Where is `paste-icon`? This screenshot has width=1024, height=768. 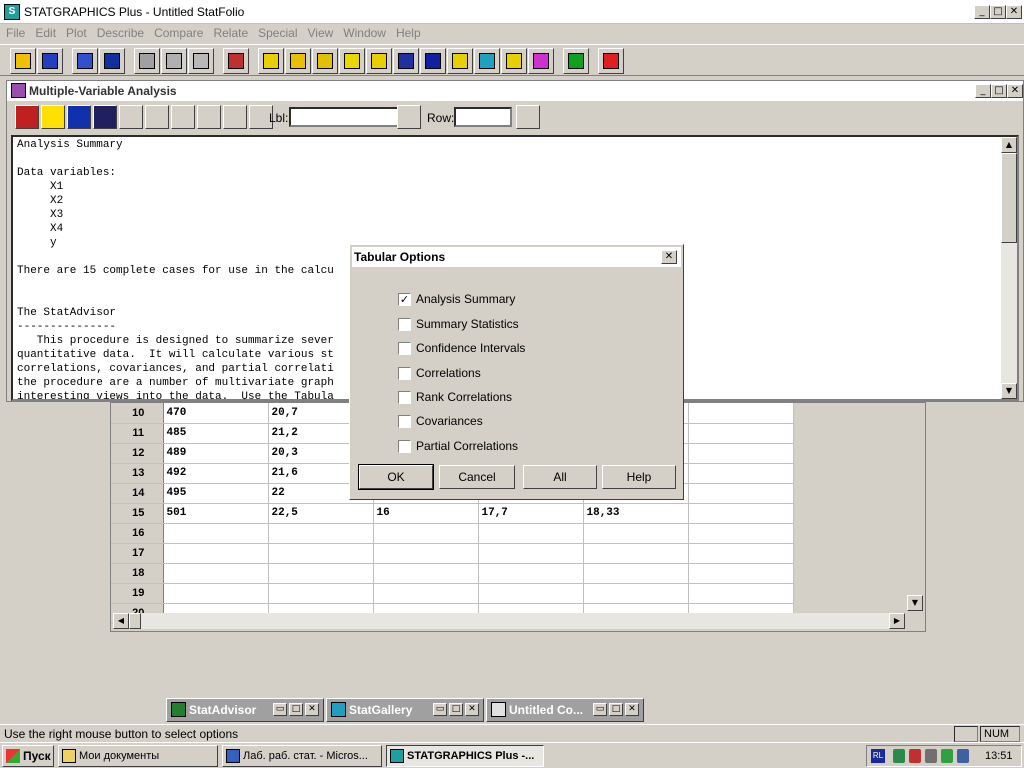 paste-icon is located at coordinates (201, 61).